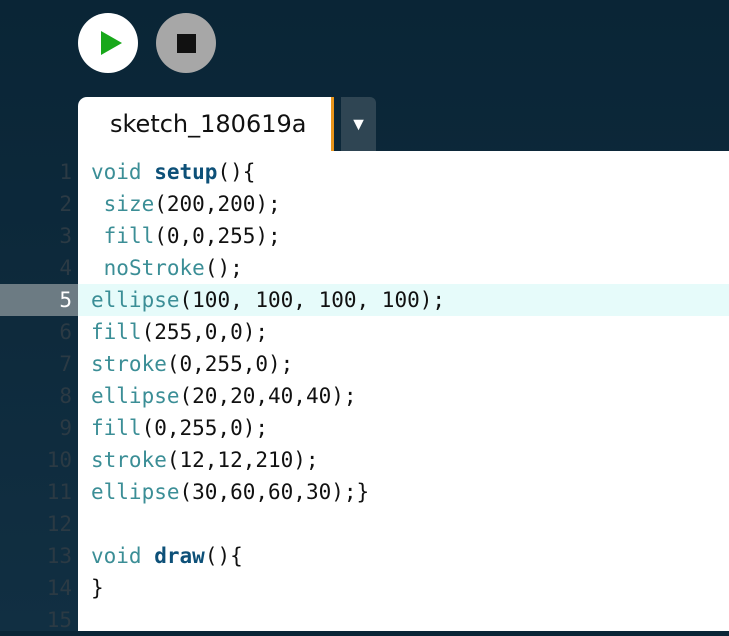  What do you see at coordinates (59, 556) in the screenshot?
I see `line-number: 13` at bounding box center [59, 556].